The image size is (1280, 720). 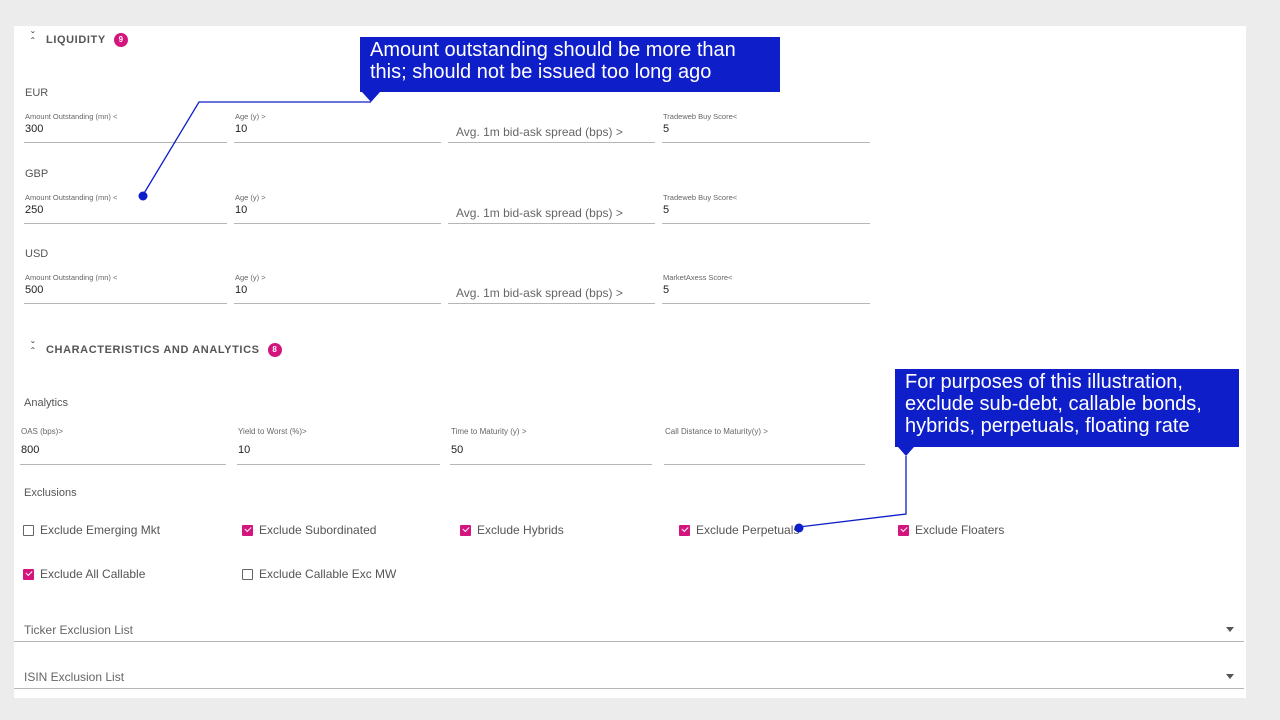 What do you see at coordinates (318, 530) in the screenshot?
I see `checkbox-label: Exclude Subordinated` at bounding box center [318, 530].